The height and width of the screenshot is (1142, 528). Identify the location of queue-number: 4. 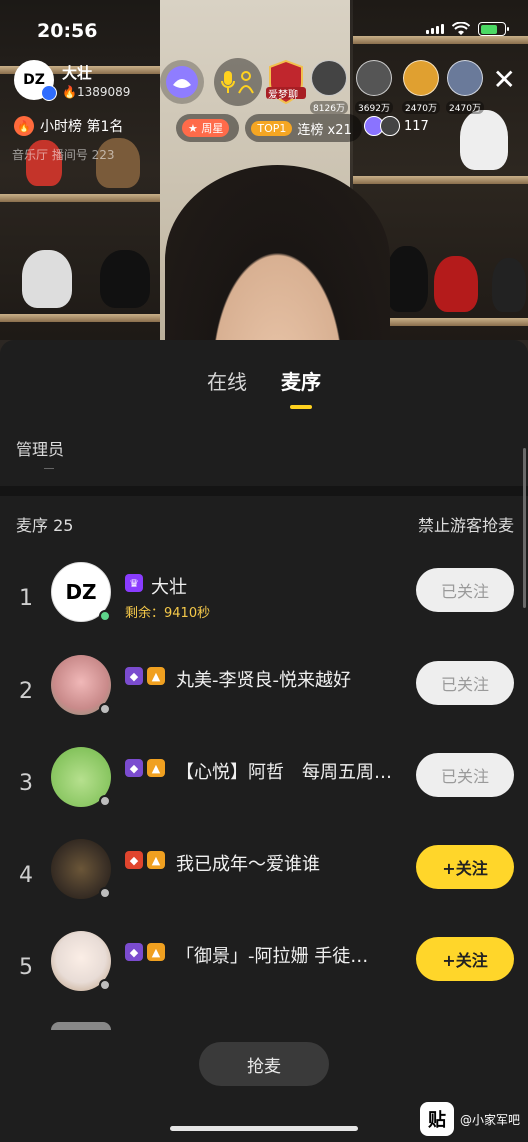
(26, 875).